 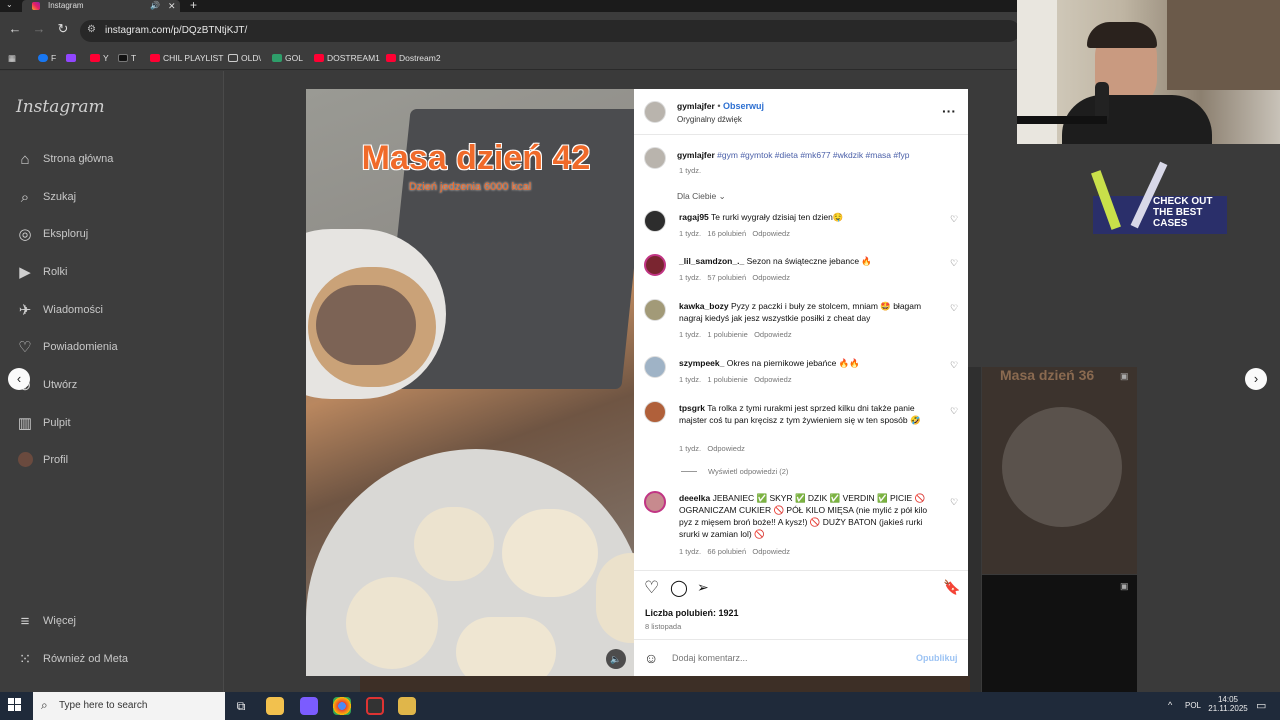 What do you see at coordinates (692, 613) in the screenshot?
I see `likes-count: Liczba polubień: 1921` at bounding box center [692, 613].